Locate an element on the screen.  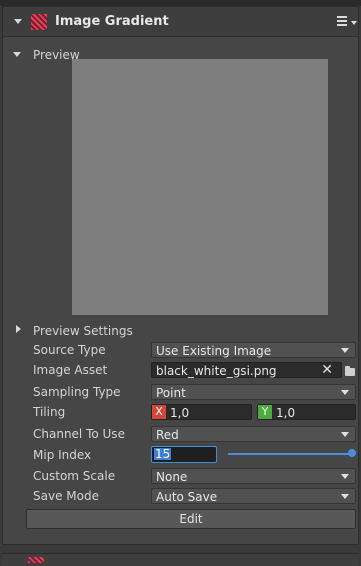
y-axis-badge: Y is located at coordinates (265, 412).